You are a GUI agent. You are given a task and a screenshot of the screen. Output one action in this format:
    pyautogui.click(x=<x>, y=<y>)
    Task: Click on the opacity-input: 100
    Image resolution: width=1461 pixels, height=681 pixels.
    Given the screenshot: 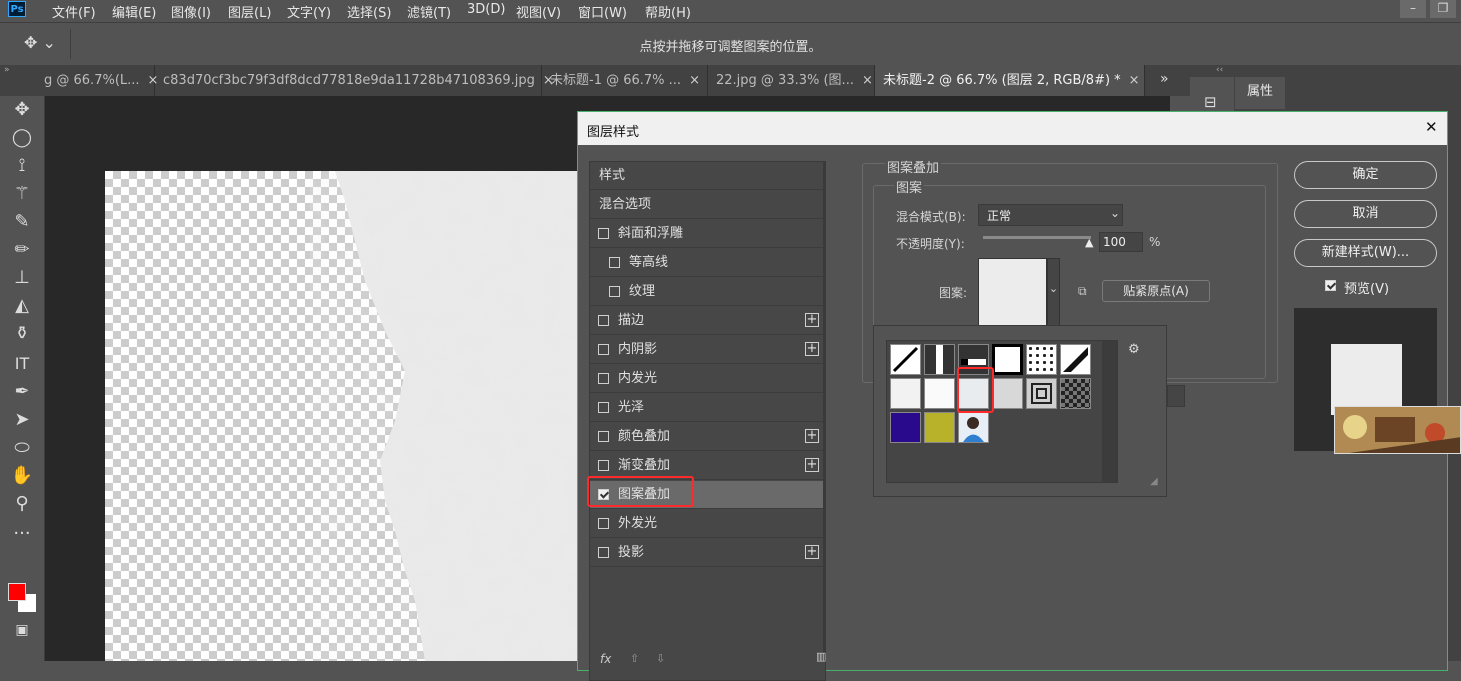 What is the action you would take?
    pyautogui.click(x=1121, y=242)
    